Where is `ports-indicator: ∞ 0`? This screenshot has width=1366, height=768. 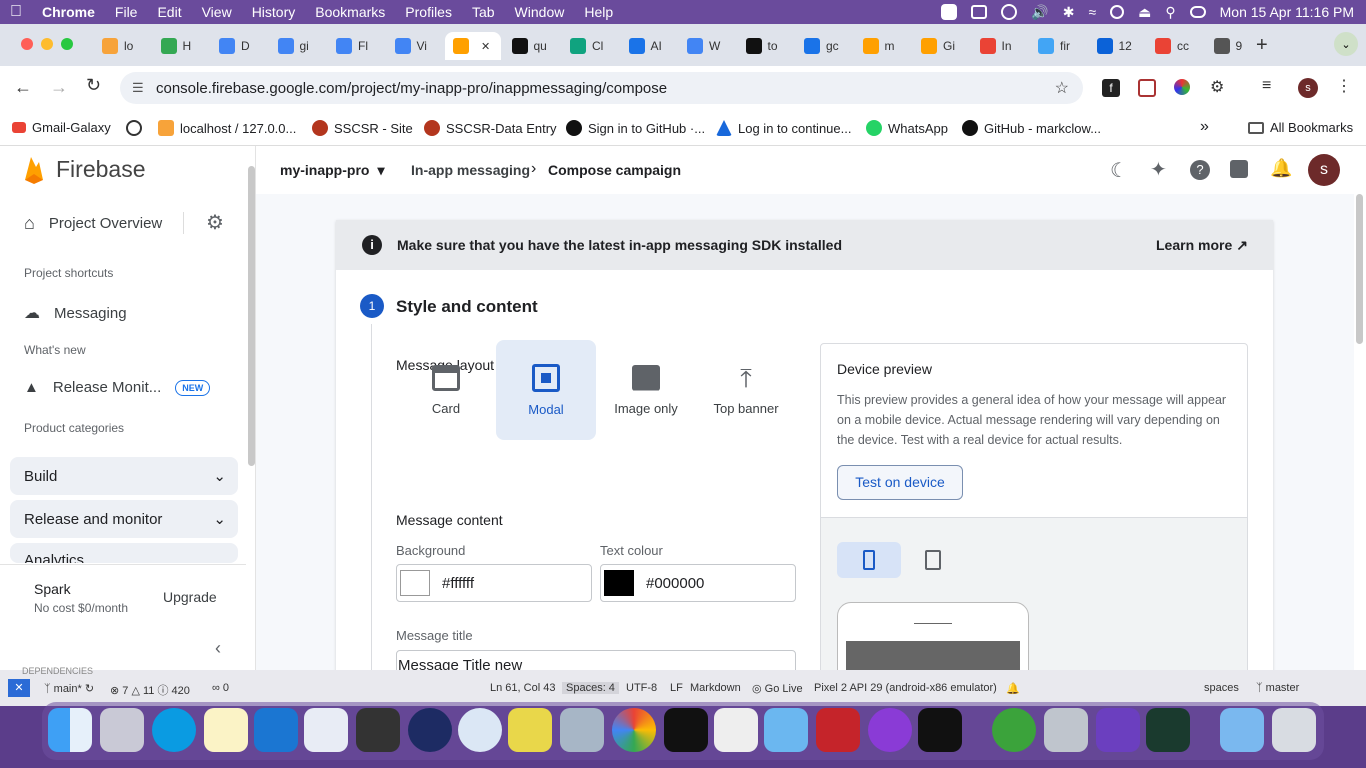 ports-indicator: ∞ 0 is located at coordinates (220, 688).